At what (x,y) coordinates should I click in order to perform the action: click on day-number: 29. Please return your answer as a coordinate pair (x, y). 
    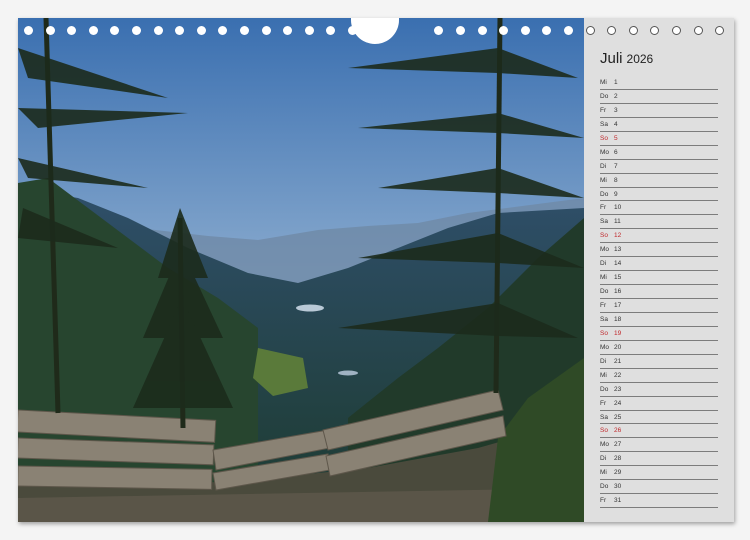
    Looking at the image, I should click on (618, 473).